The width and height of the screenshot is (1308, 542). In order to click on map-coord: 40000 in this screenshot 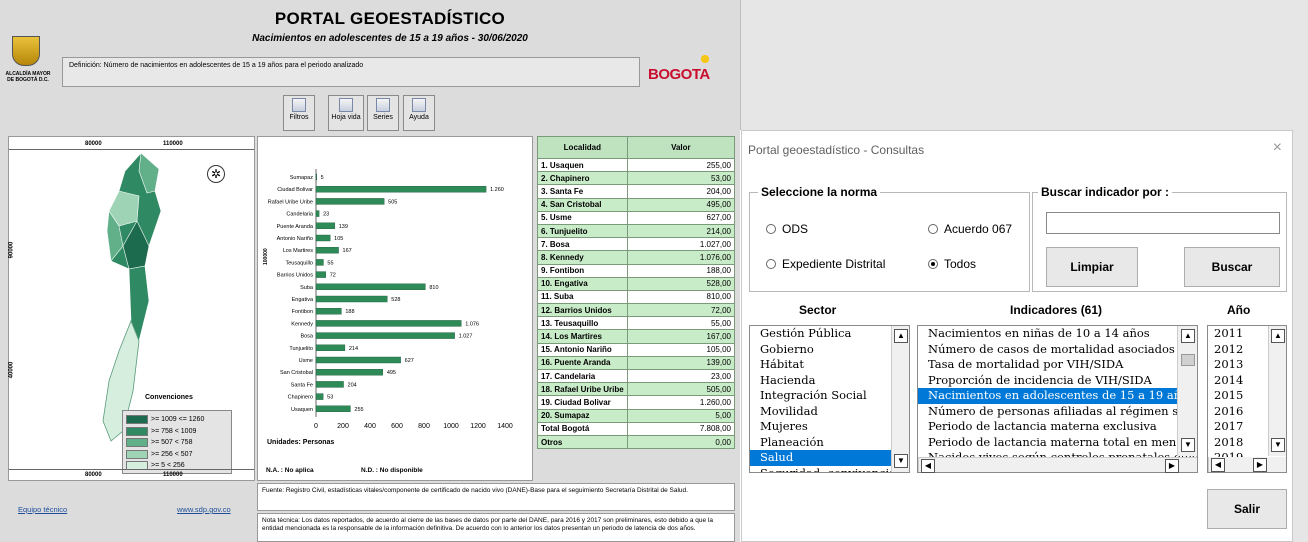, I will do `click(11, 370)`.